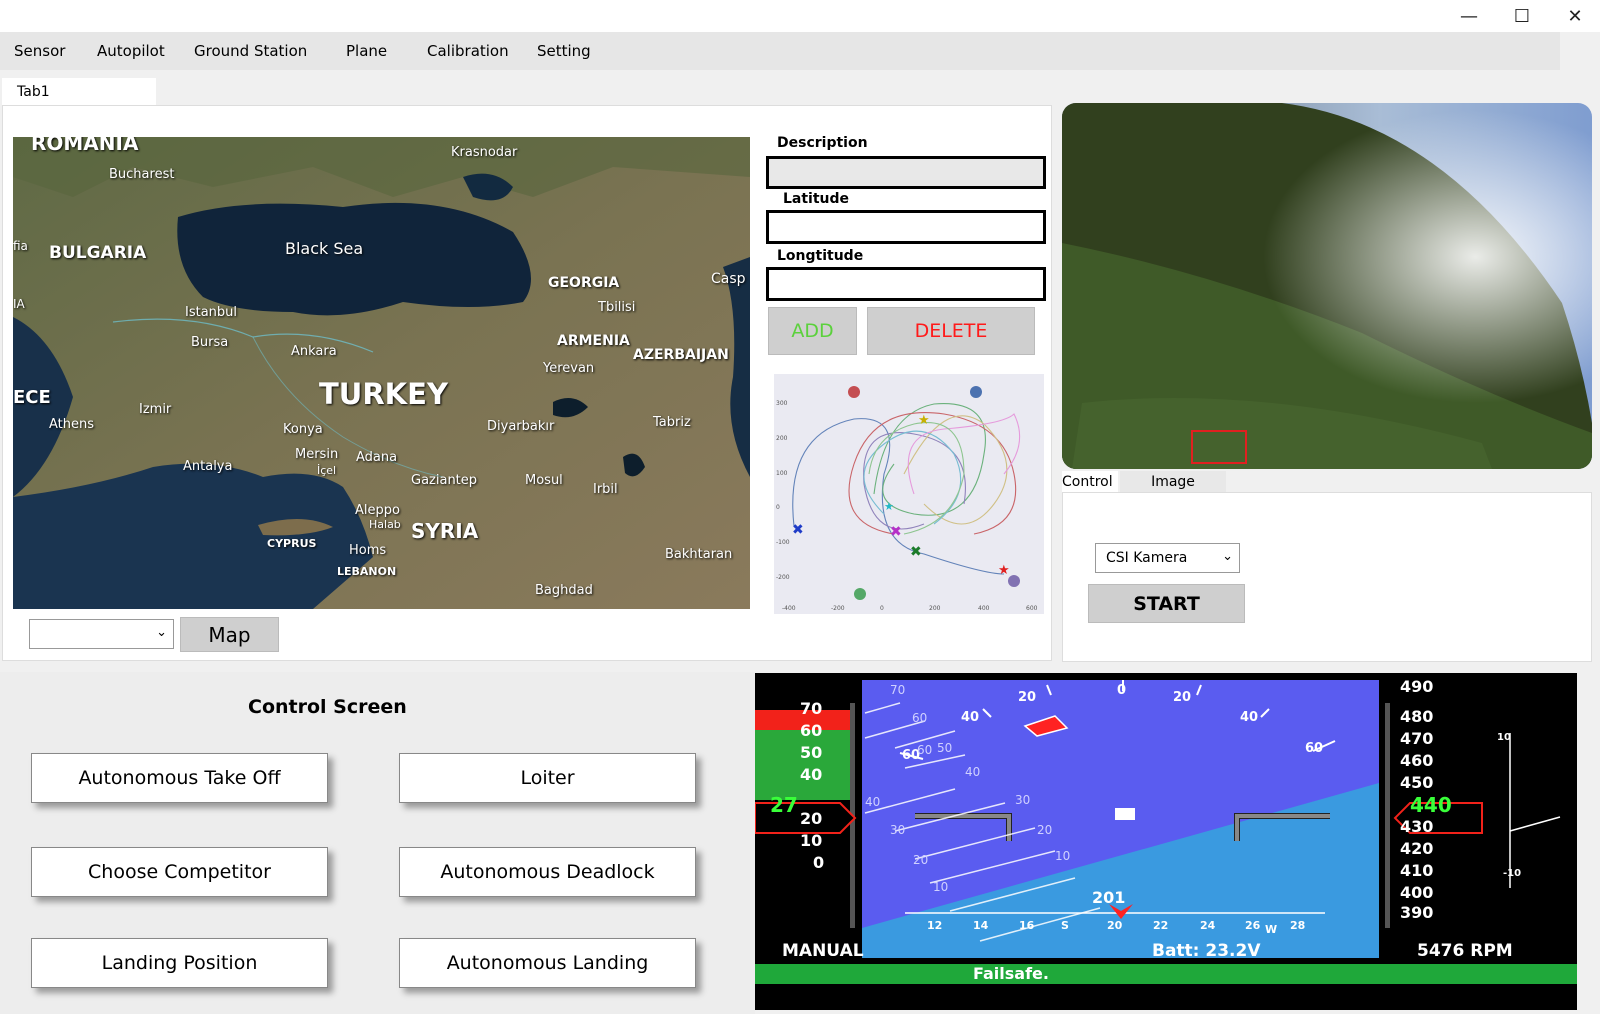 This screenshot has height=1014, width=1600. I want to click on plot-x-tick: 200, so click(935, 608).